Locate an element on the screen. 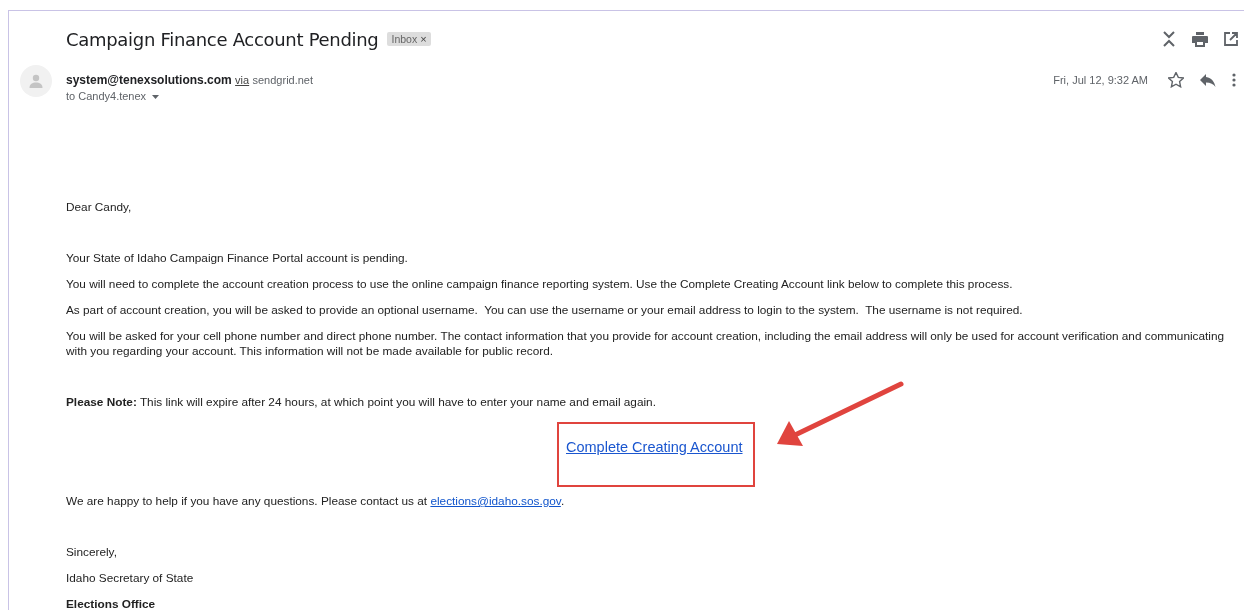 This screenshot has height=610, width=1244. office-text: Elections Office is located at coordinates (111, 603).